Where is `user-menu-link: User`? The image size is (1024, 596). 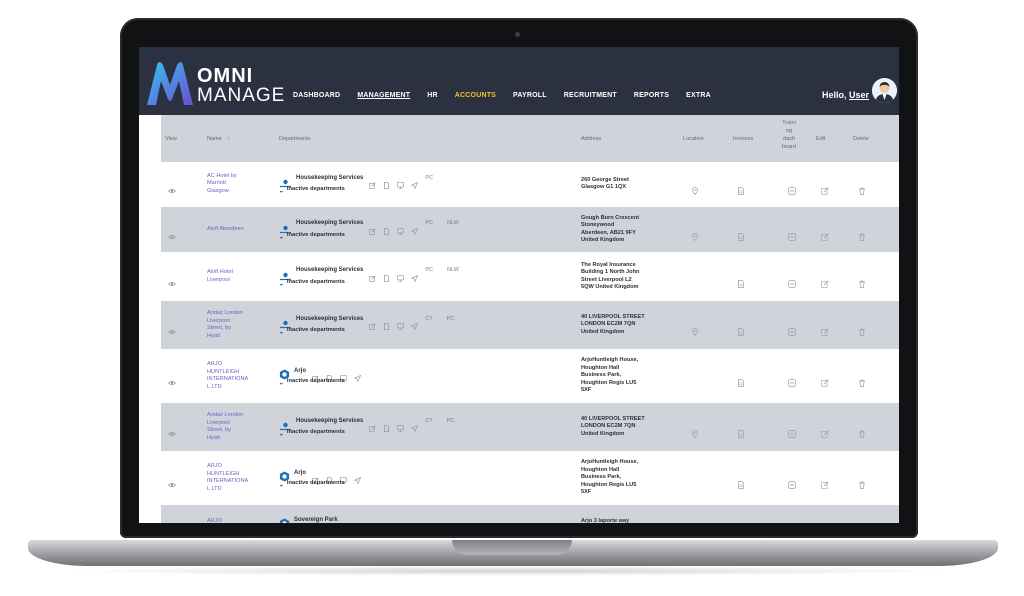 user-menu-link: User is located at coordinates (859, 95).